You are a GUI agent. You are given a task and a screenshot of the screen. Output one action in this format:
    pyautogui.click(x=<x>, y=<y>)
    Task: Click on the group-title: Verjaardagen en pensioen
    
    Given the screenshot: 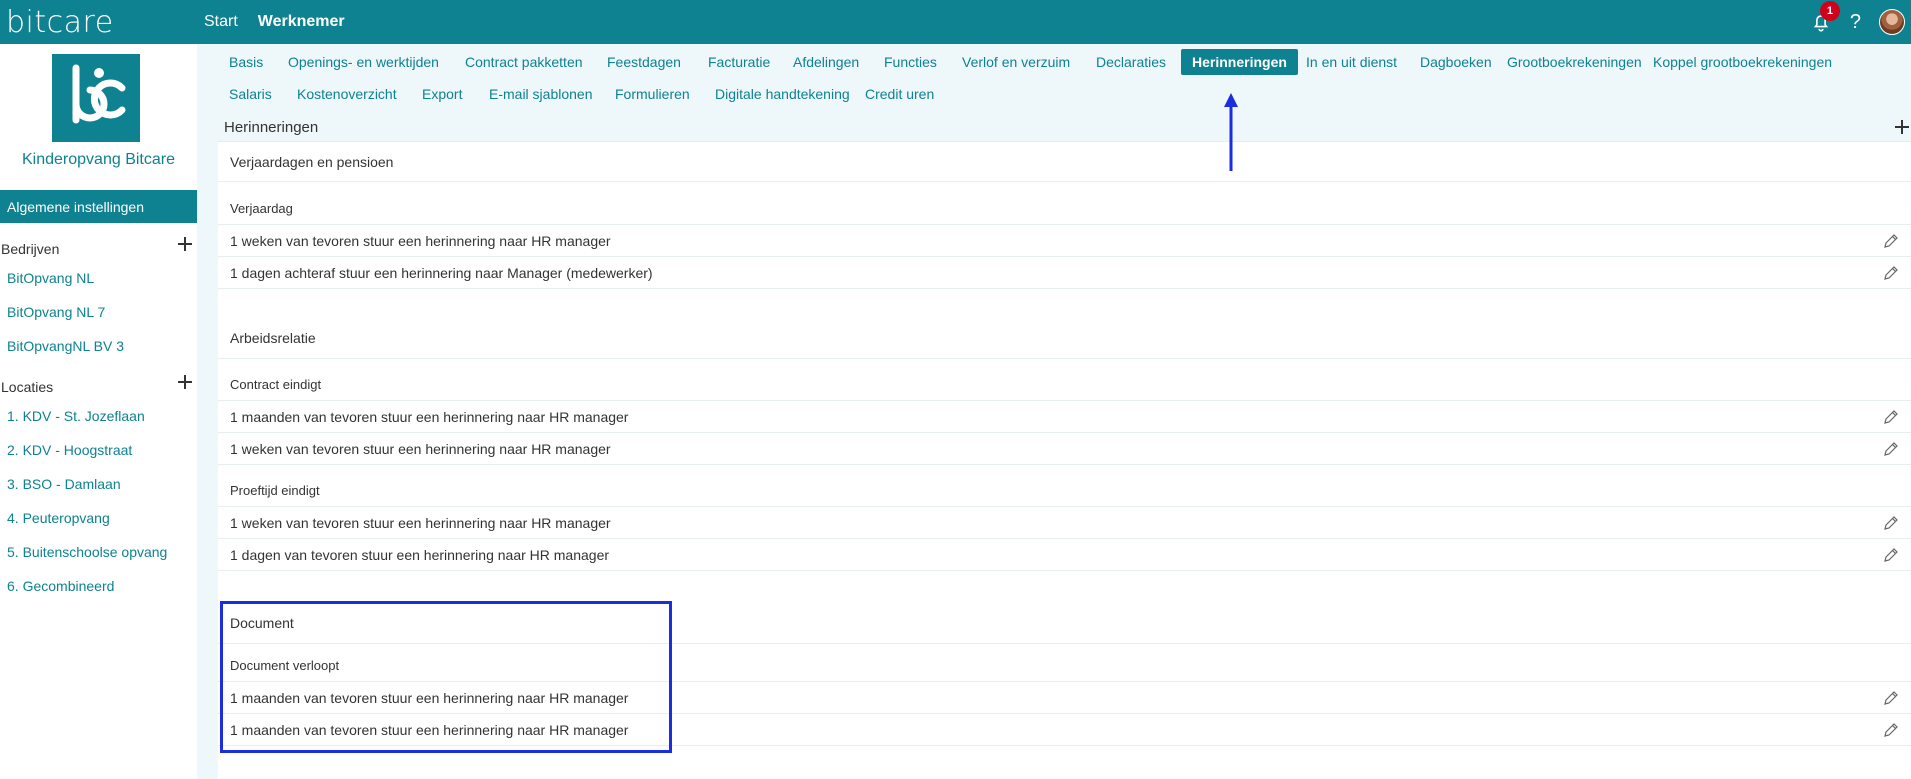 What is the action you would take?
    pyautogui.click(x=312, y=162)
    